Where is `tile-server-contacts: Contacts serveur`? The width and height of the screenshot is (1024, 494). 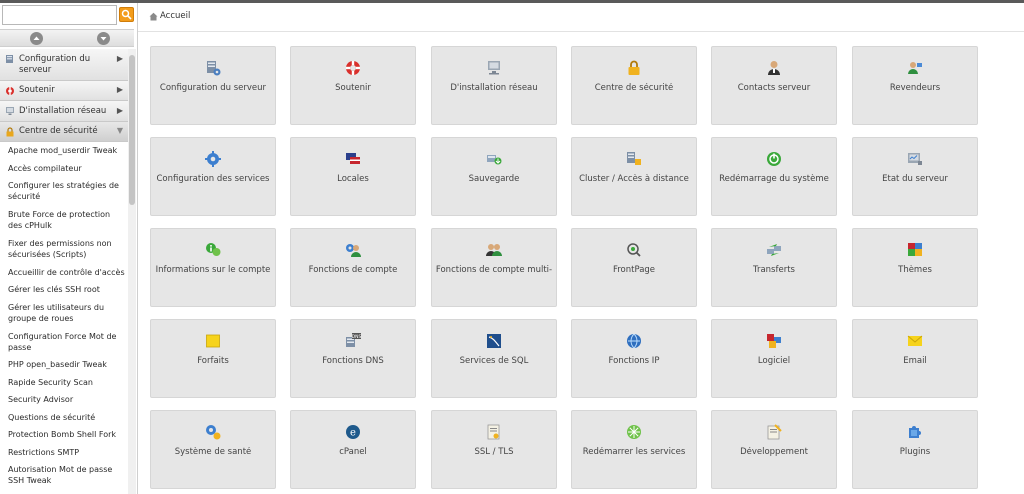 tile-server-contacts: Contacts serveur is located at coordinates (774, 85).